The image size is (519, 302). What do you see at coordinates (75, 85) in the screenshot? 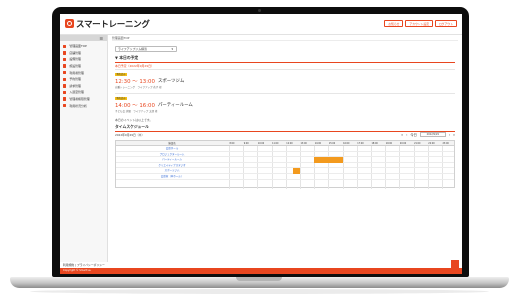
I see `sidebar-item-label: 請求管理` at bounding box center [75, 85].